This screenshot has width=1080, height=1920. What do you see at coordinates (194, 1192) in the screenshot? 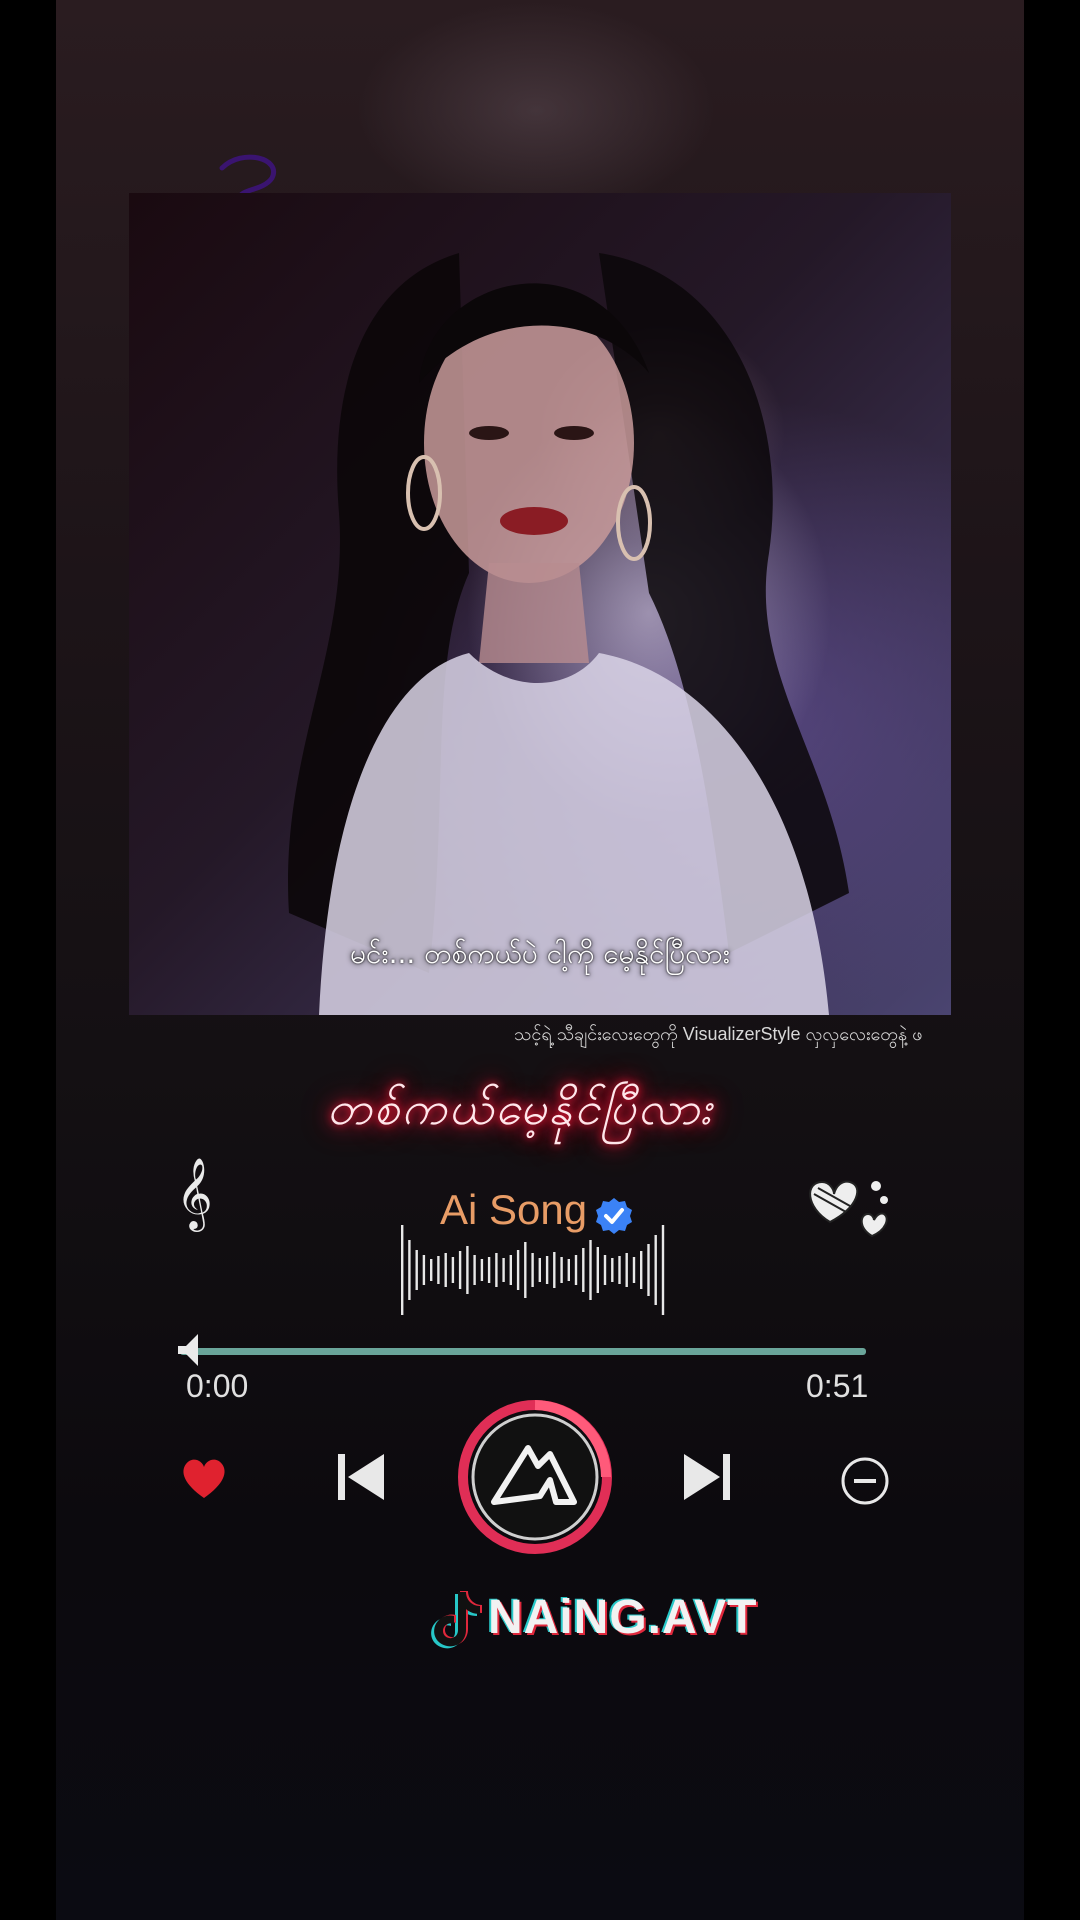
I see `treble-clef-icon: 𝄞` at bounding box center [194, 1192].